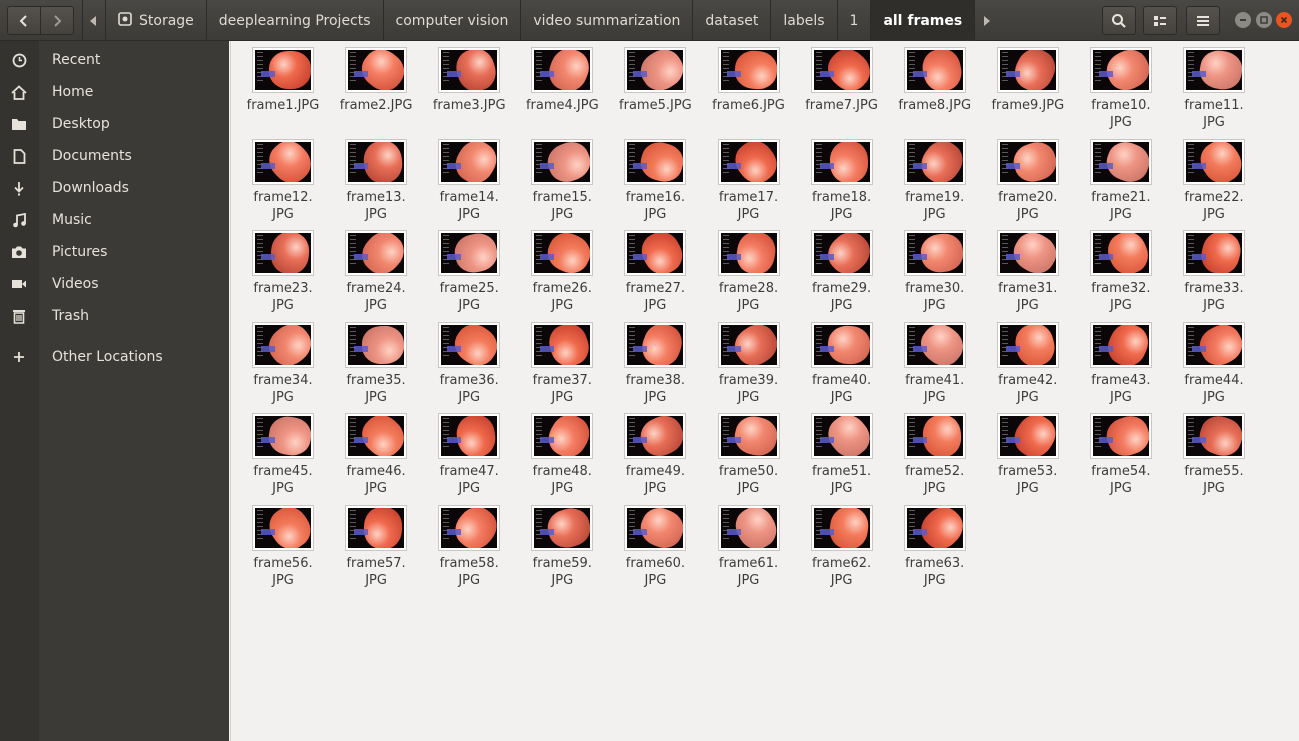 The width and height of the screenshot is (1299, 741). Describe the element at coordinates (114, 92) in the screenshot. I see `sidebar-item-home: Home` at that location.